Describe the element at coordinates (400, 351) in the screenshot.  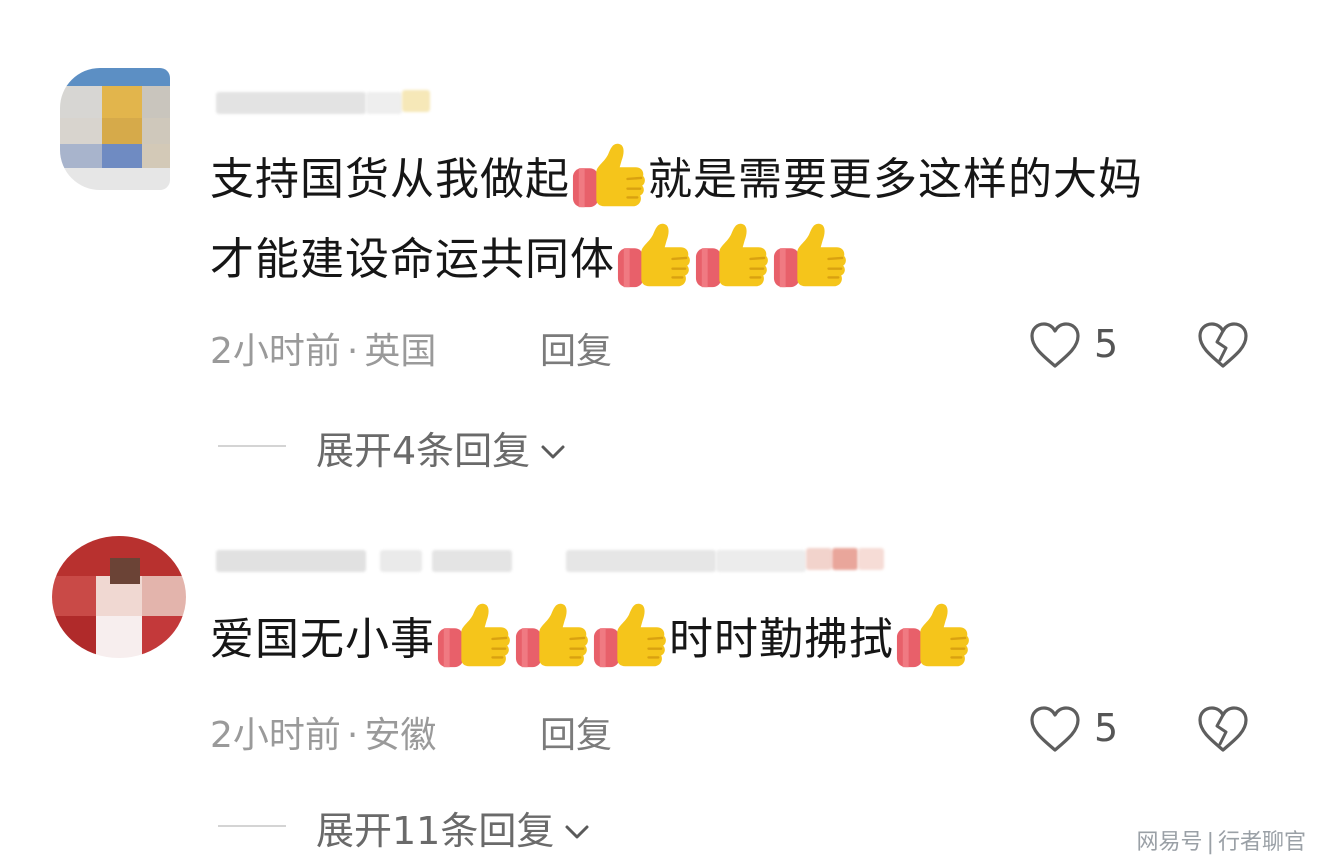
I see `comment-location: 英国` at that location.